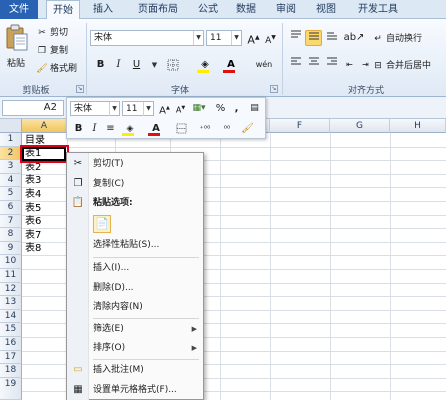  What do you see at coordinates (158, 9) in the screenshot?
I see `tab-page-layout: 页面布局` at bounding box center [158, 9].